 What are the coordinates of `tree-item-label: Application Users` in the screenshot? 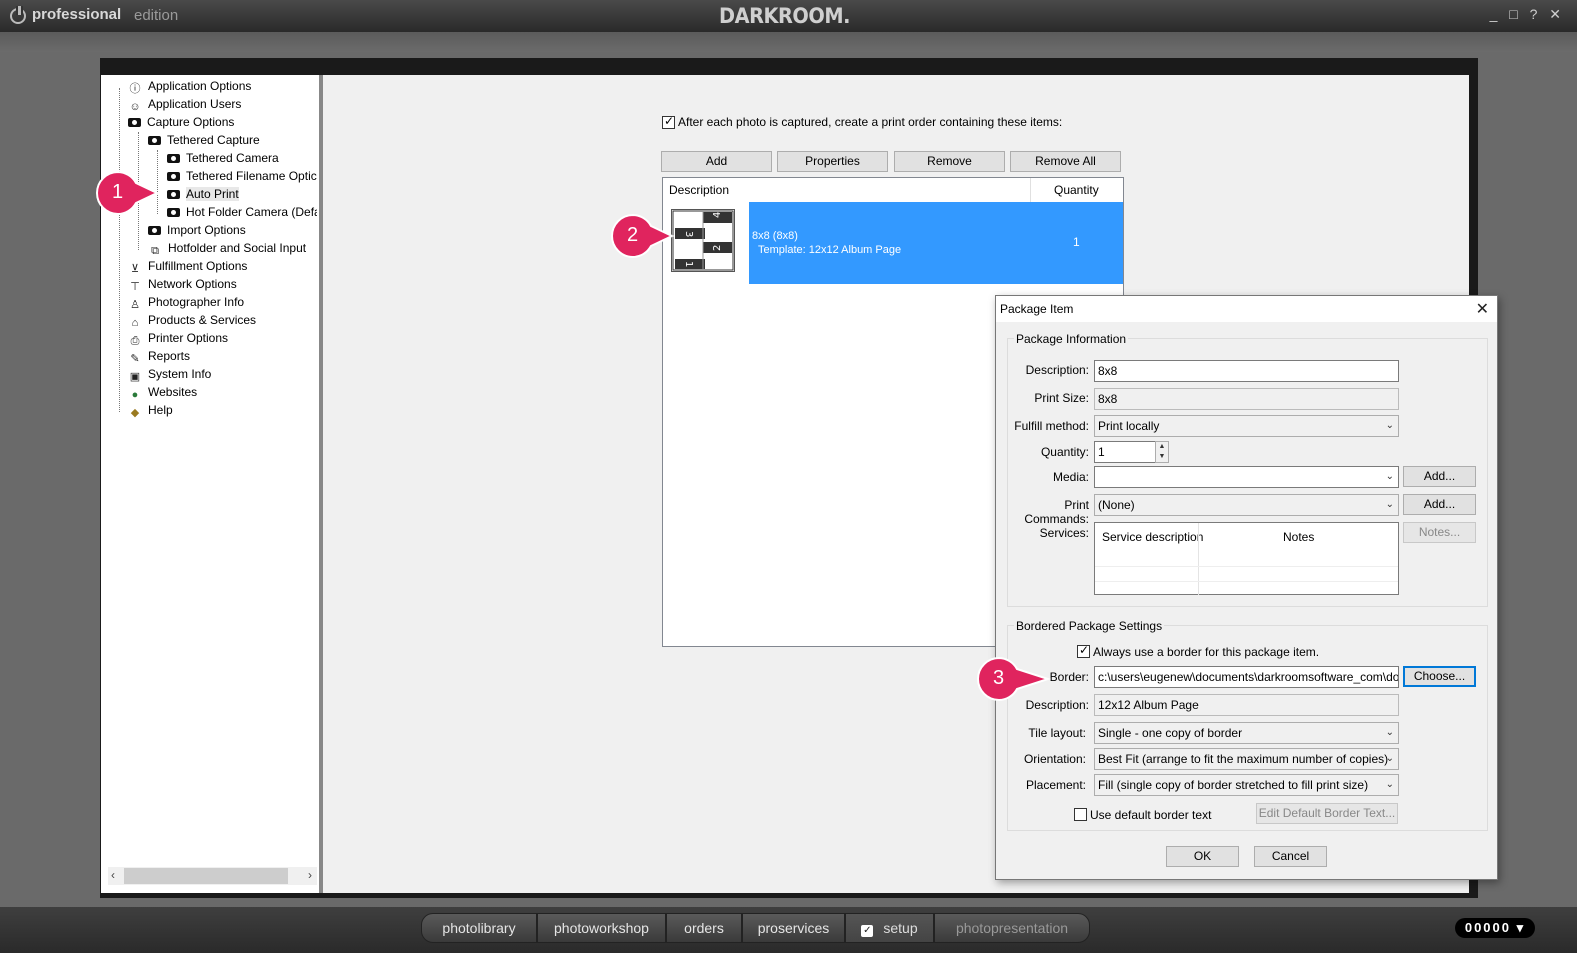 It's located at (195, 104).